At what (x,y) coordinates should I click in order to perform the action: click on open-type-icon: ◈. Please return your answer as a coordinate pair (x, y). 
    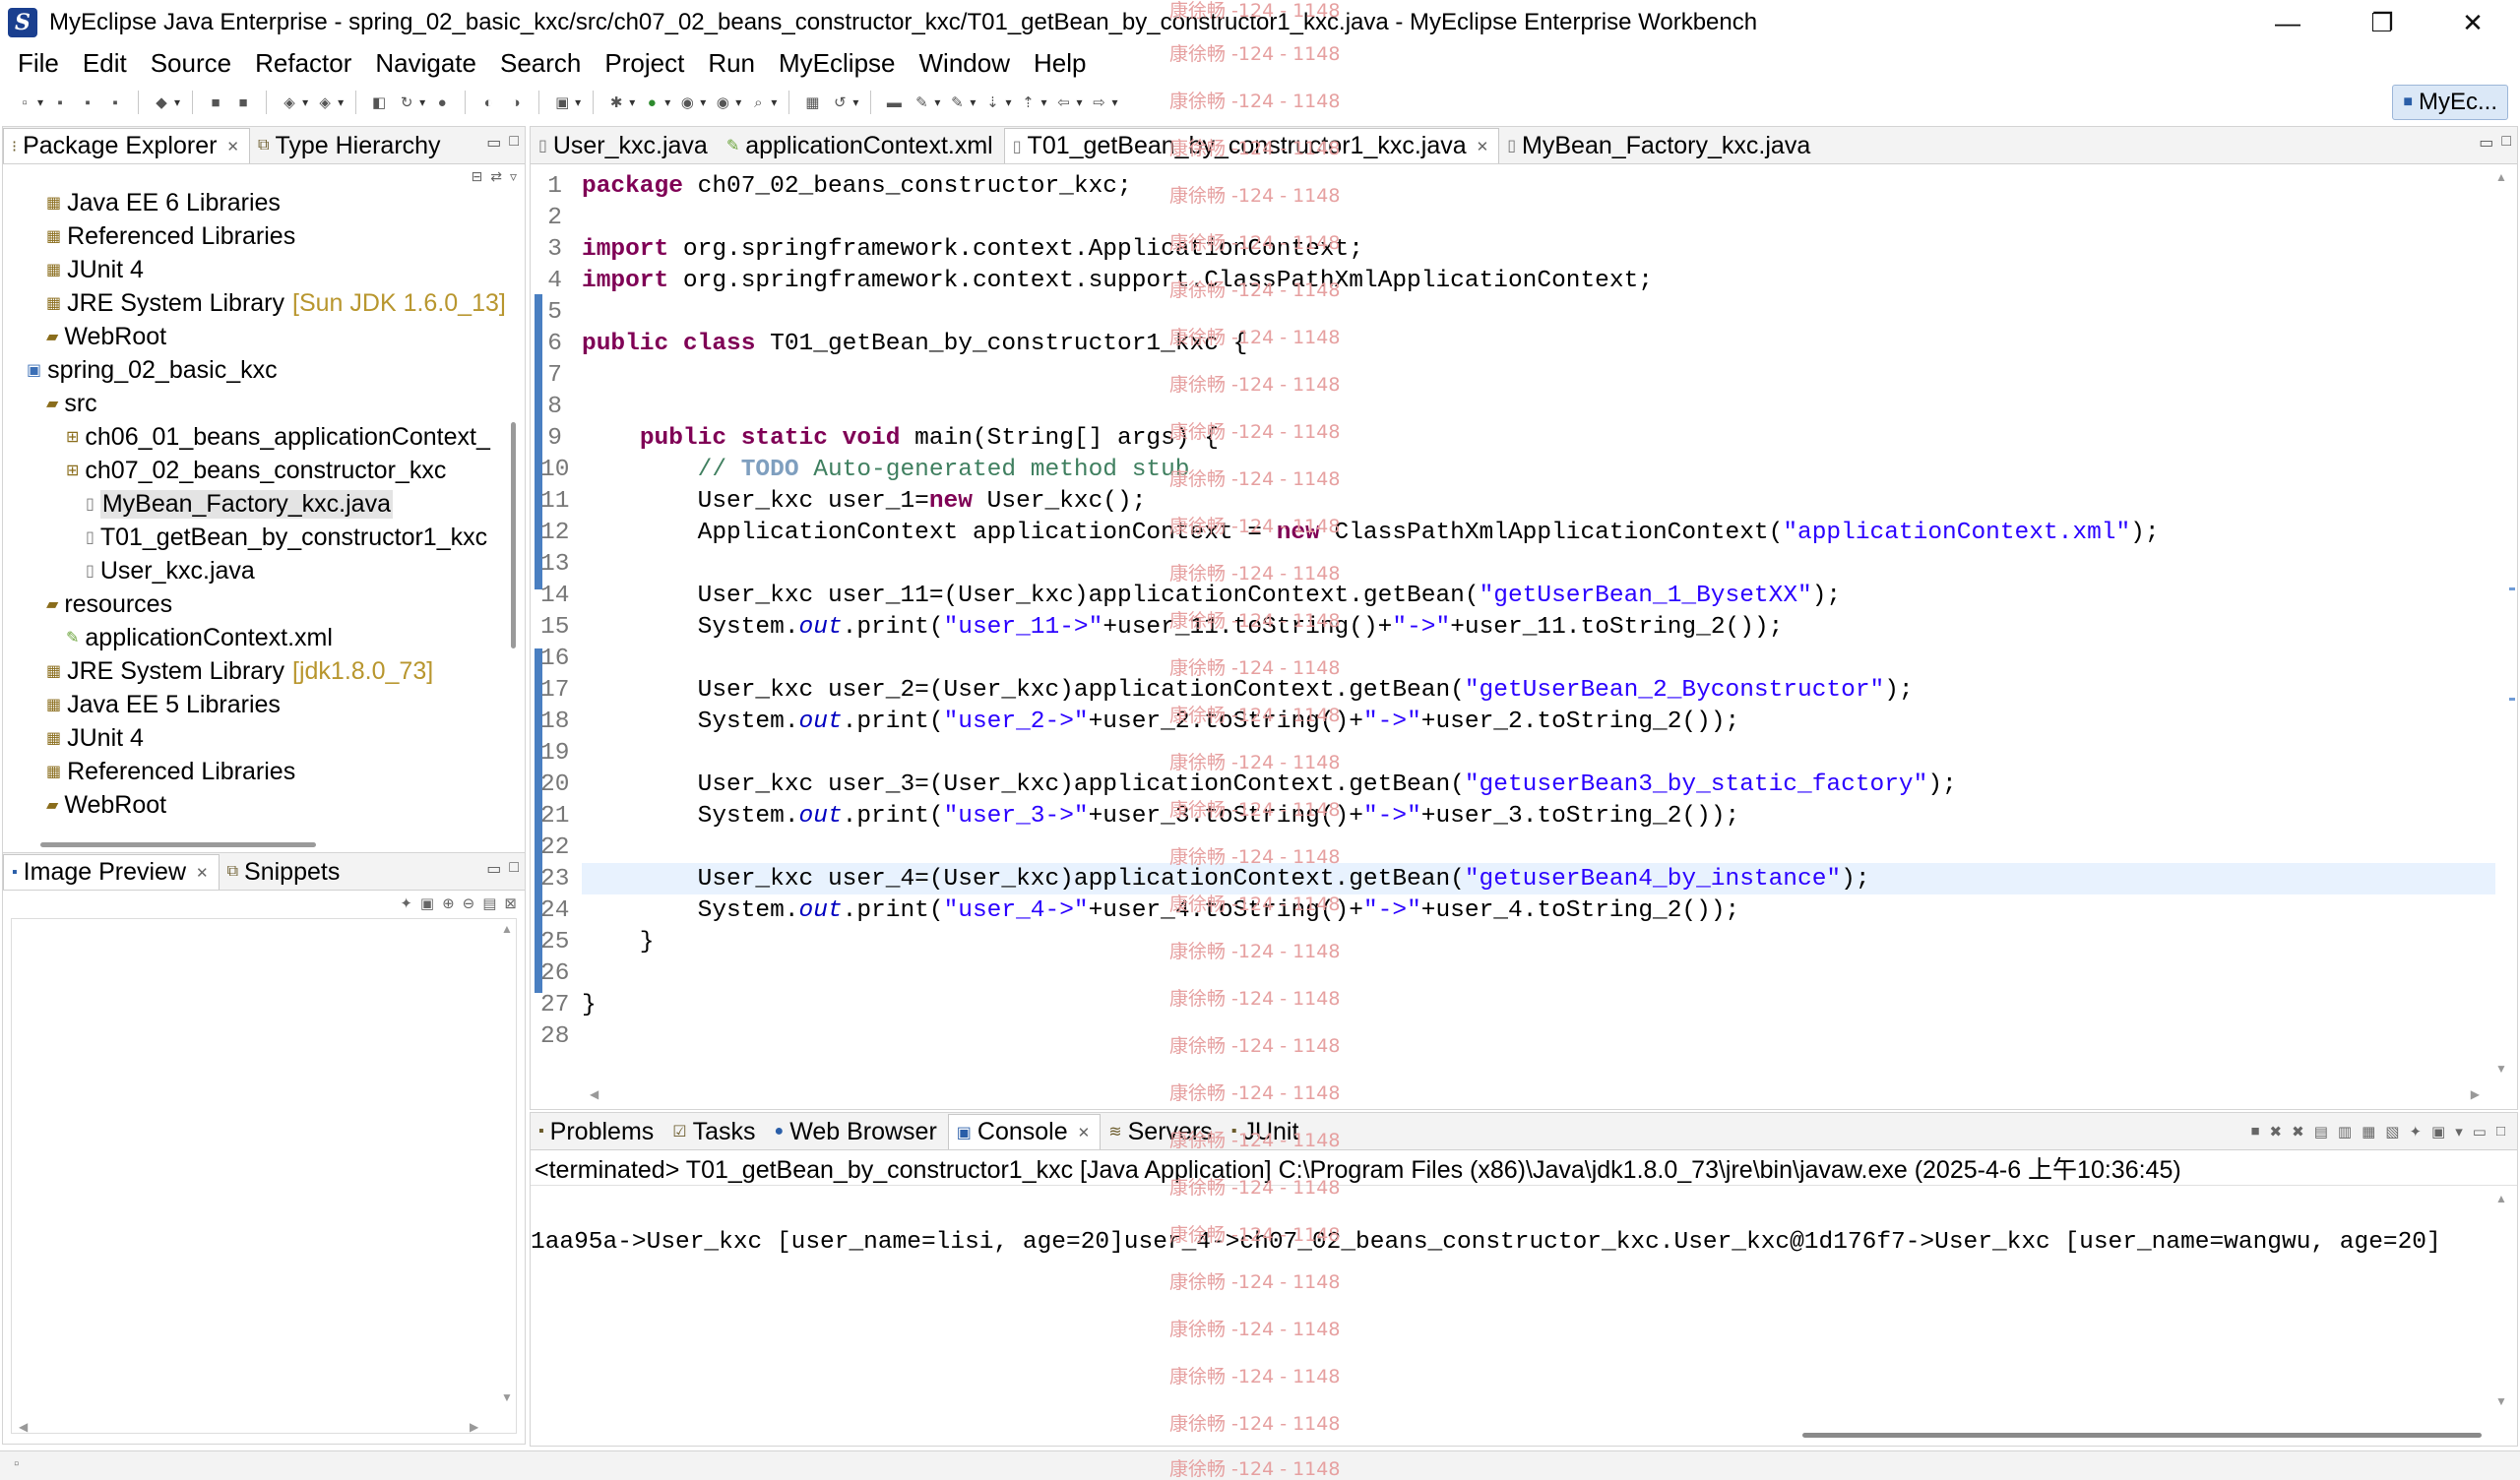
    Looking at the image, I should click on (289, 102).